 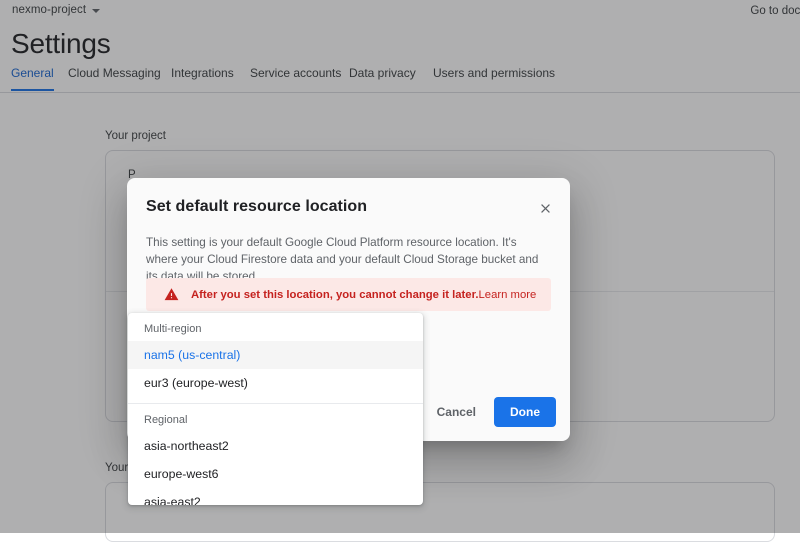 What do you see at coordinates (173, 329) in the screenshot?
I see `menu-group-label-multi-region: Multi-region` at bounding box center [173, 329].